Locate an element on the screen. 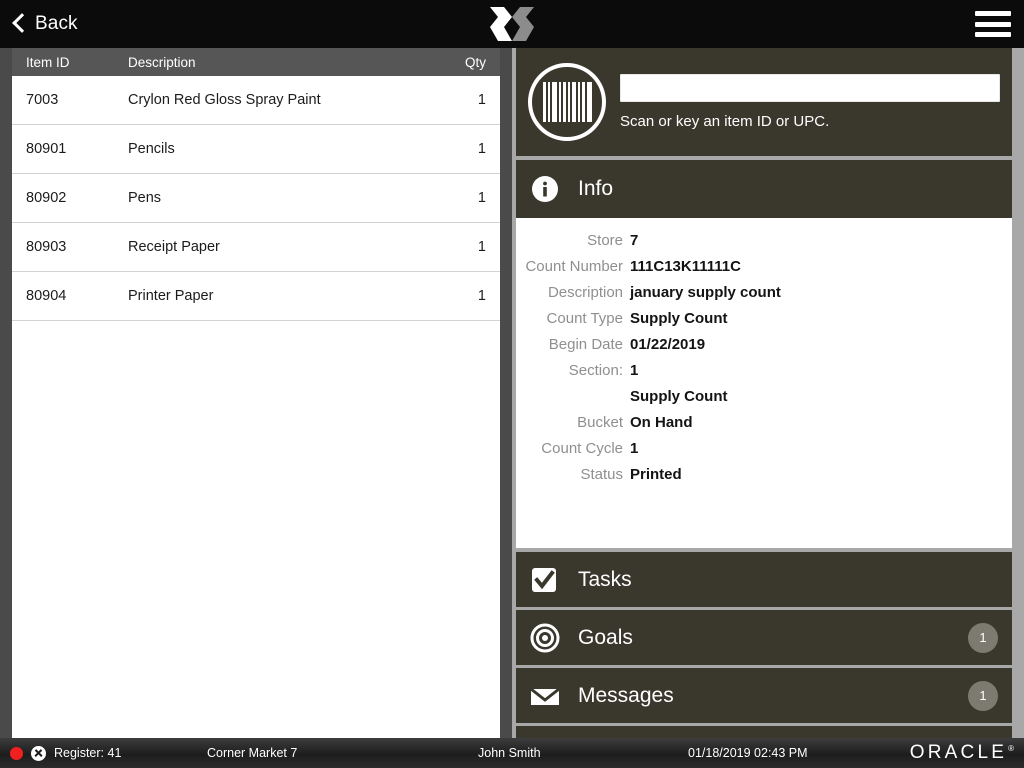 The height and width of the screenshot is (768, 1024). cell-item-id: 80902 is located at coordinates (46, 198).